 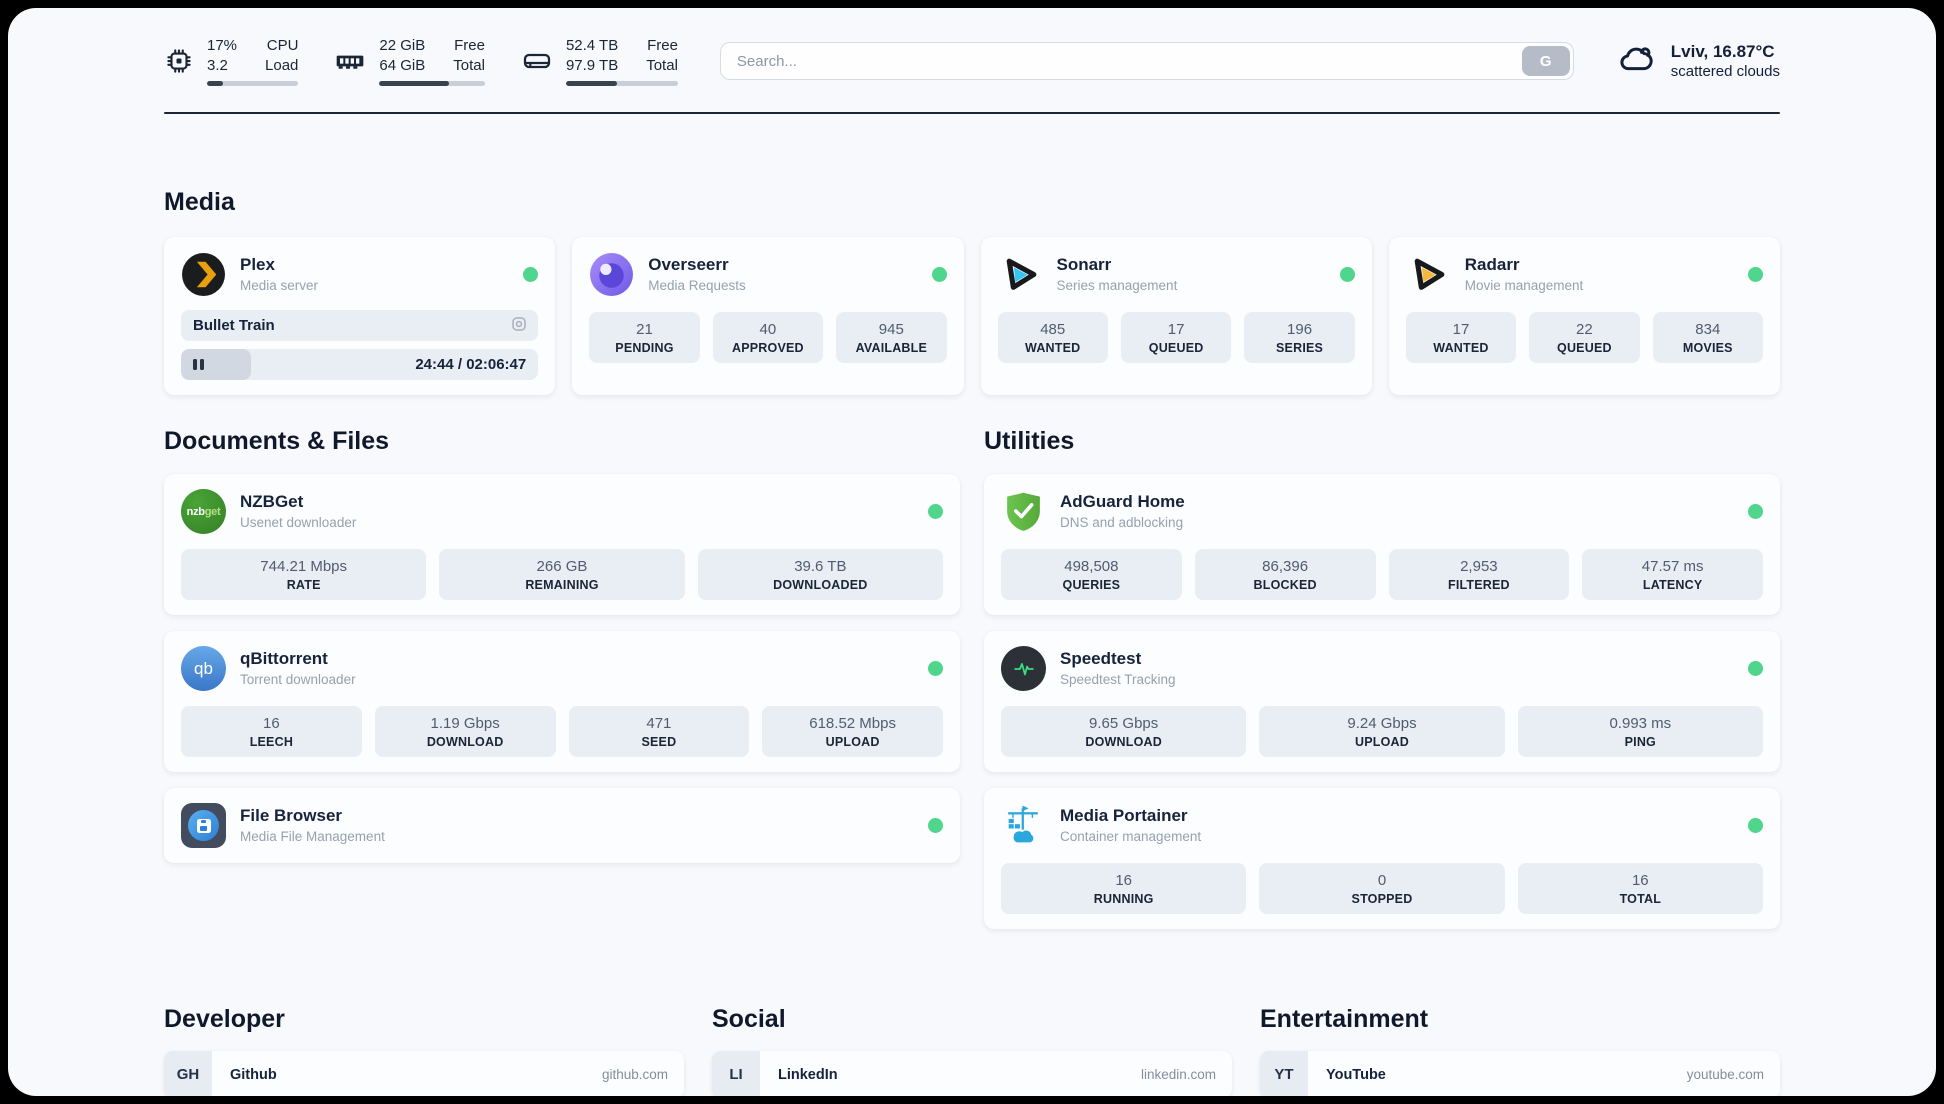 What do you see at coordinates (768, 337) in the screenshot?
I see `stat-approved: 40 APPROVED` at bounding box center [768, 337].